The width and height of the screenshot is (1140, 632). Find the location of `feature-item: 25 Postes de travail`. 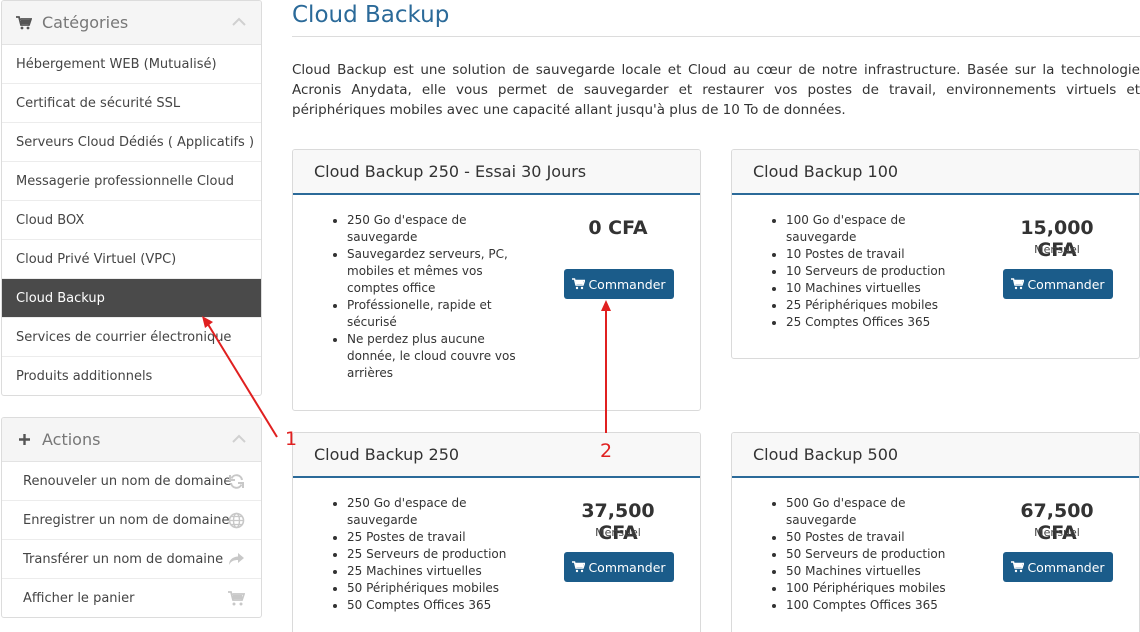

feature-item: 25 Postes de travail is located at coordinates (427, 537).